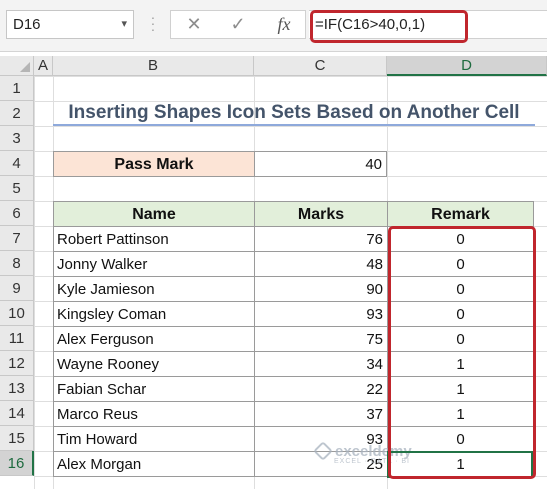  What do you see at coordinates (154, 314) in the screenshot?
I see `name-cell: Kingsley Coman` at bounding box center [154, 314].